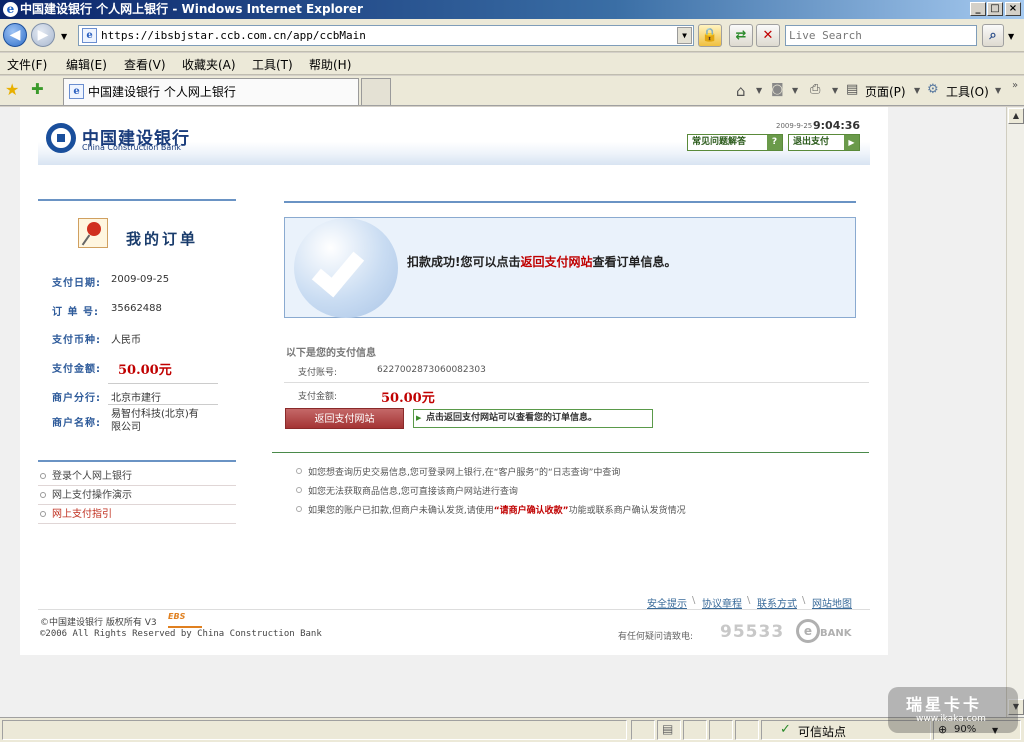 The width and height of the screenshot is (1024, 742). Describe the element at coordinates (137, 495) in the screenshot. I see `link-payment-demo: 网上支付操作演示` at that location.